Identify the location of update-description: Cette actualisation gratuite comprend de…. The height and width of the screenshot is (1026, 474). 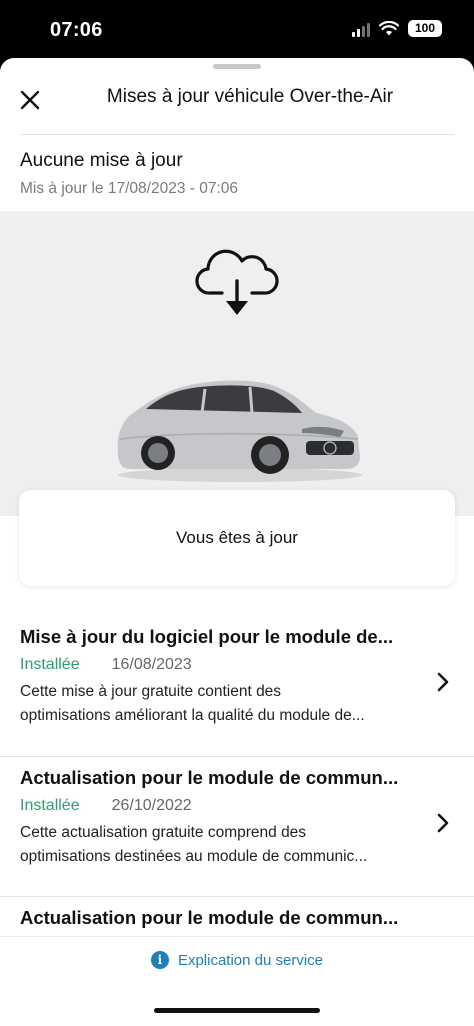
(218, 845).